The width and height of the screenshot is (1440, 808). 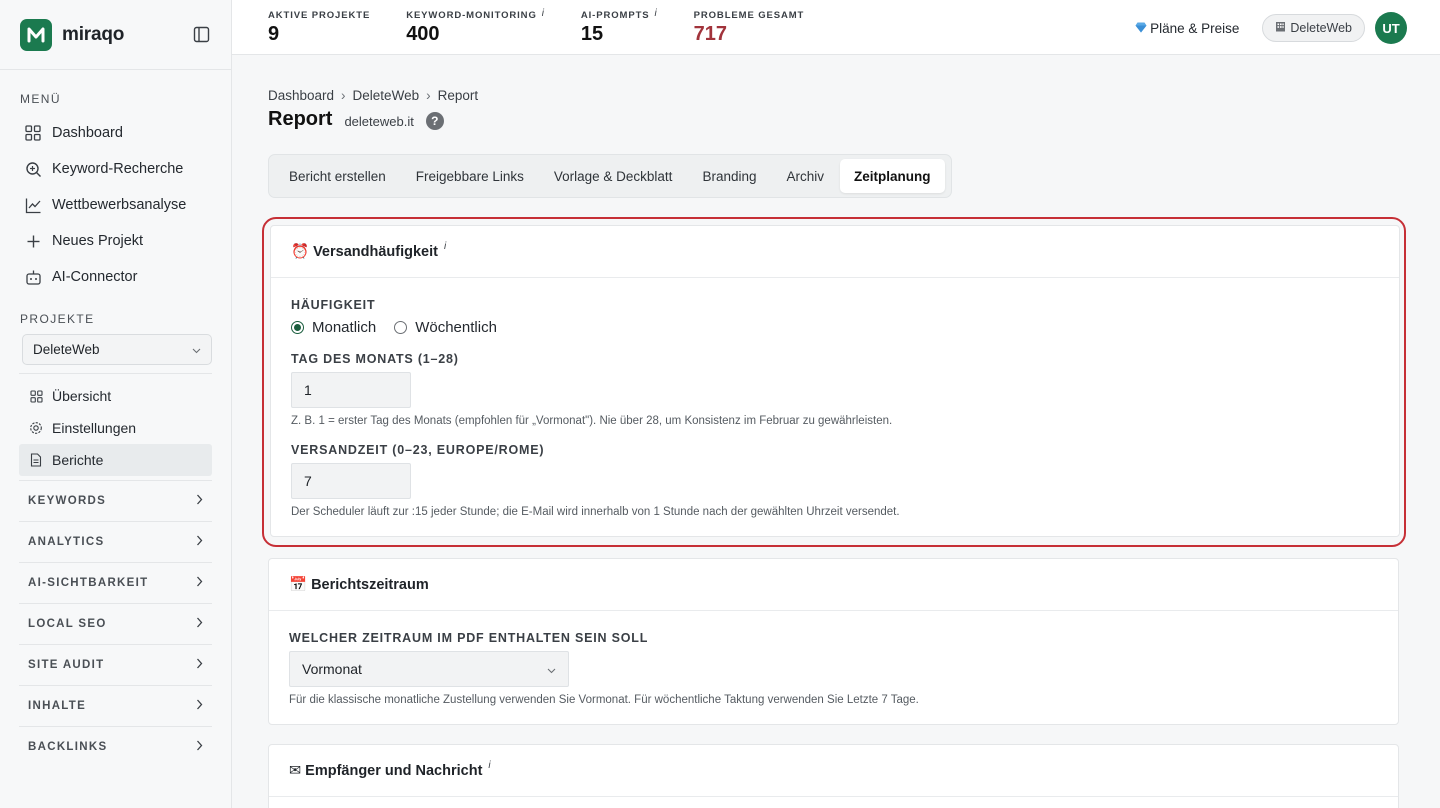 I want to click on topbar-actions: Pläne & Preise DeleteWeb UT, so click(x=1271, y=28).